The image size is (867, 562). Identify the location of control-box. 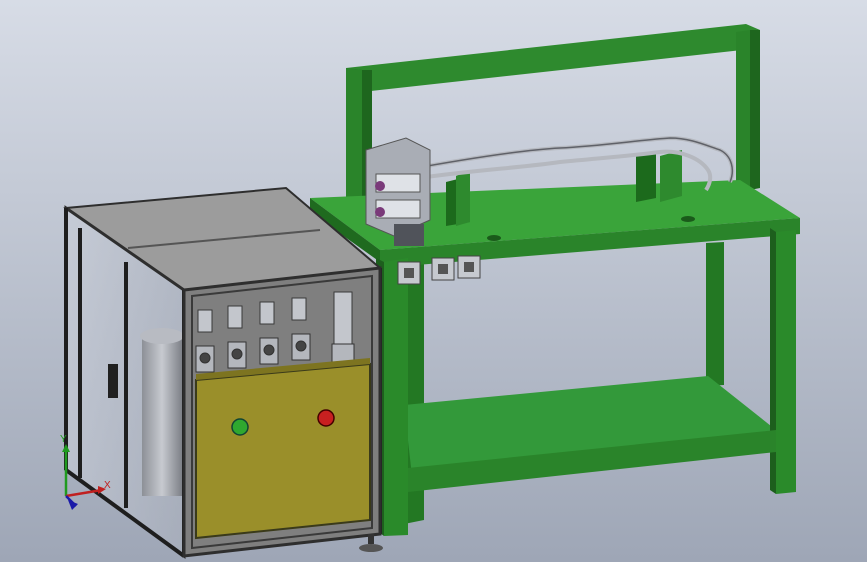
(283, 451).